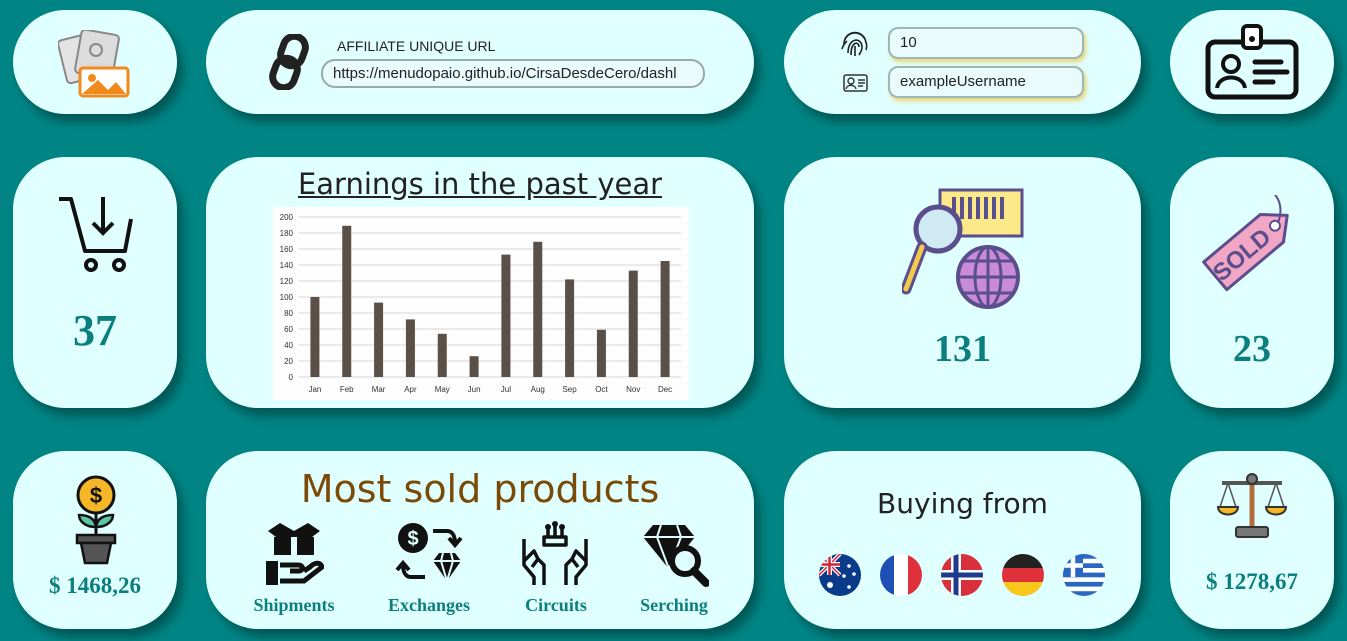 This screenshot has width=1347, height=641. What do you see at coordinates (287, 297) in the screenshot?
I see `y-tick-label: 100` at bounding box center [287, 297].